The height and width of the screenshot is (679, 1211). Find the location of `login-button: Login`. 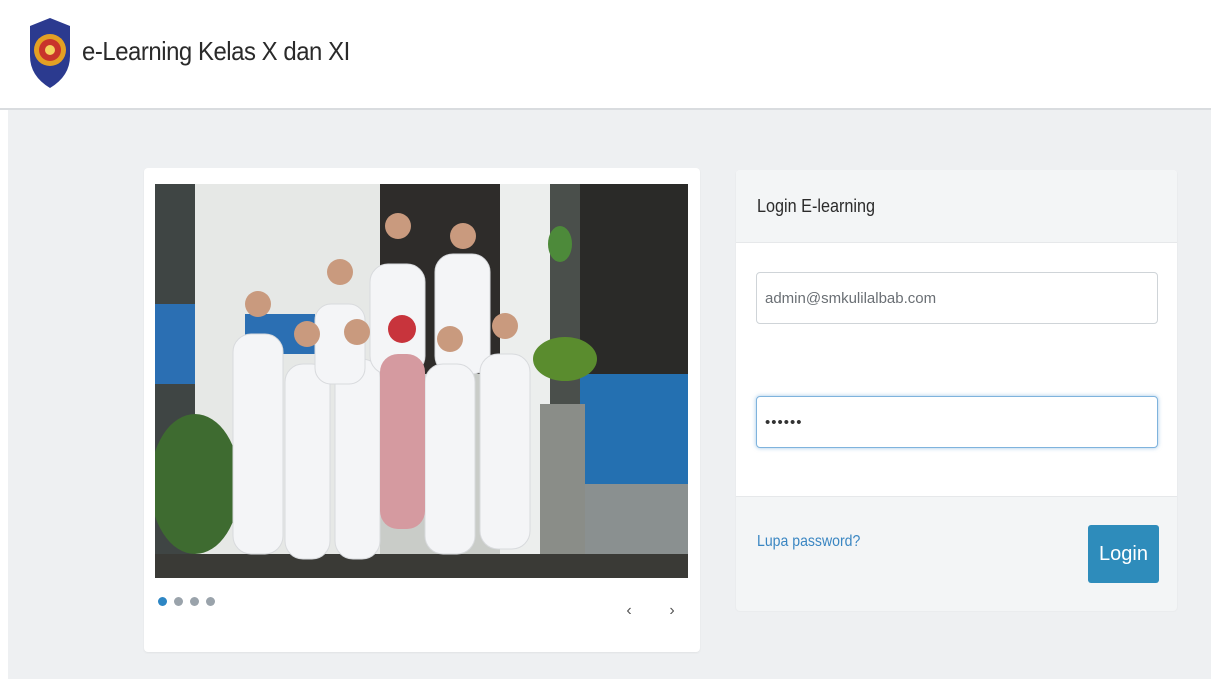

login-button: Login is located at coordinates (1123, 554).